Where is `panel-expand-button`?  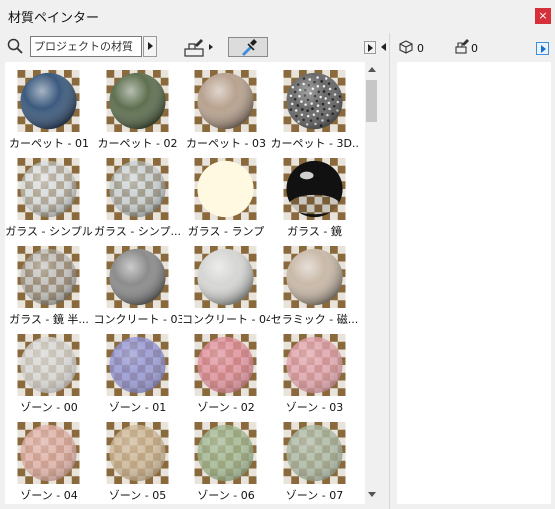 panel-expand-button is located at coordinates (370, 47).